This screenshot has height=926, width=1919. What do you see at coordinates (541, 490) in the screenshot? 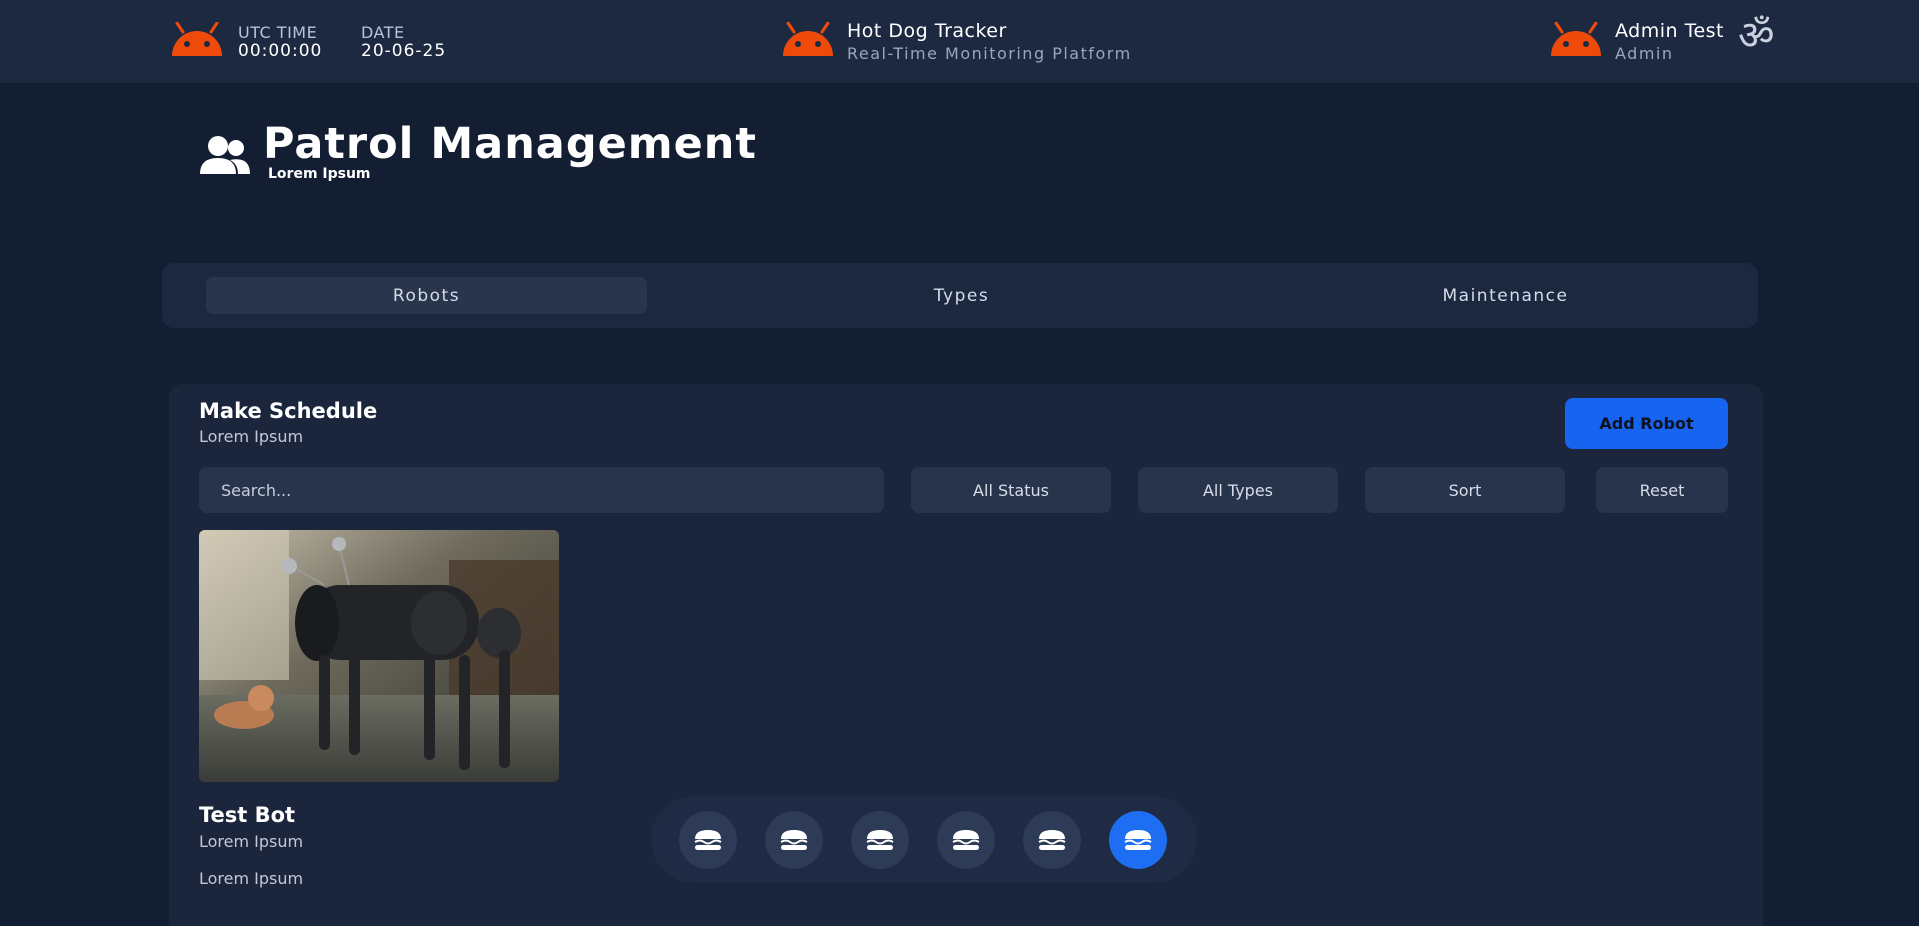
I see `search-input` at bounding box center [541, 490].